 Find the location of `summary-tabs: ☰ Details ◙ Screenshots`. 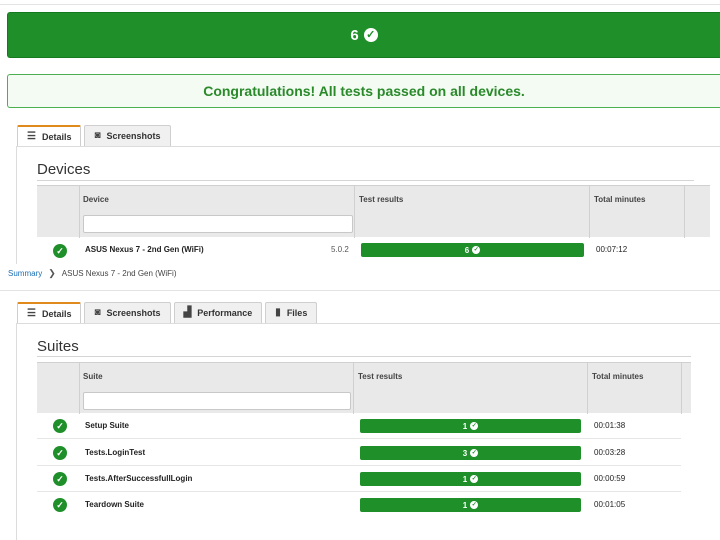

summary-tabs: ☰ Details ◙ Screenshots is located at coordinates (94, 136).